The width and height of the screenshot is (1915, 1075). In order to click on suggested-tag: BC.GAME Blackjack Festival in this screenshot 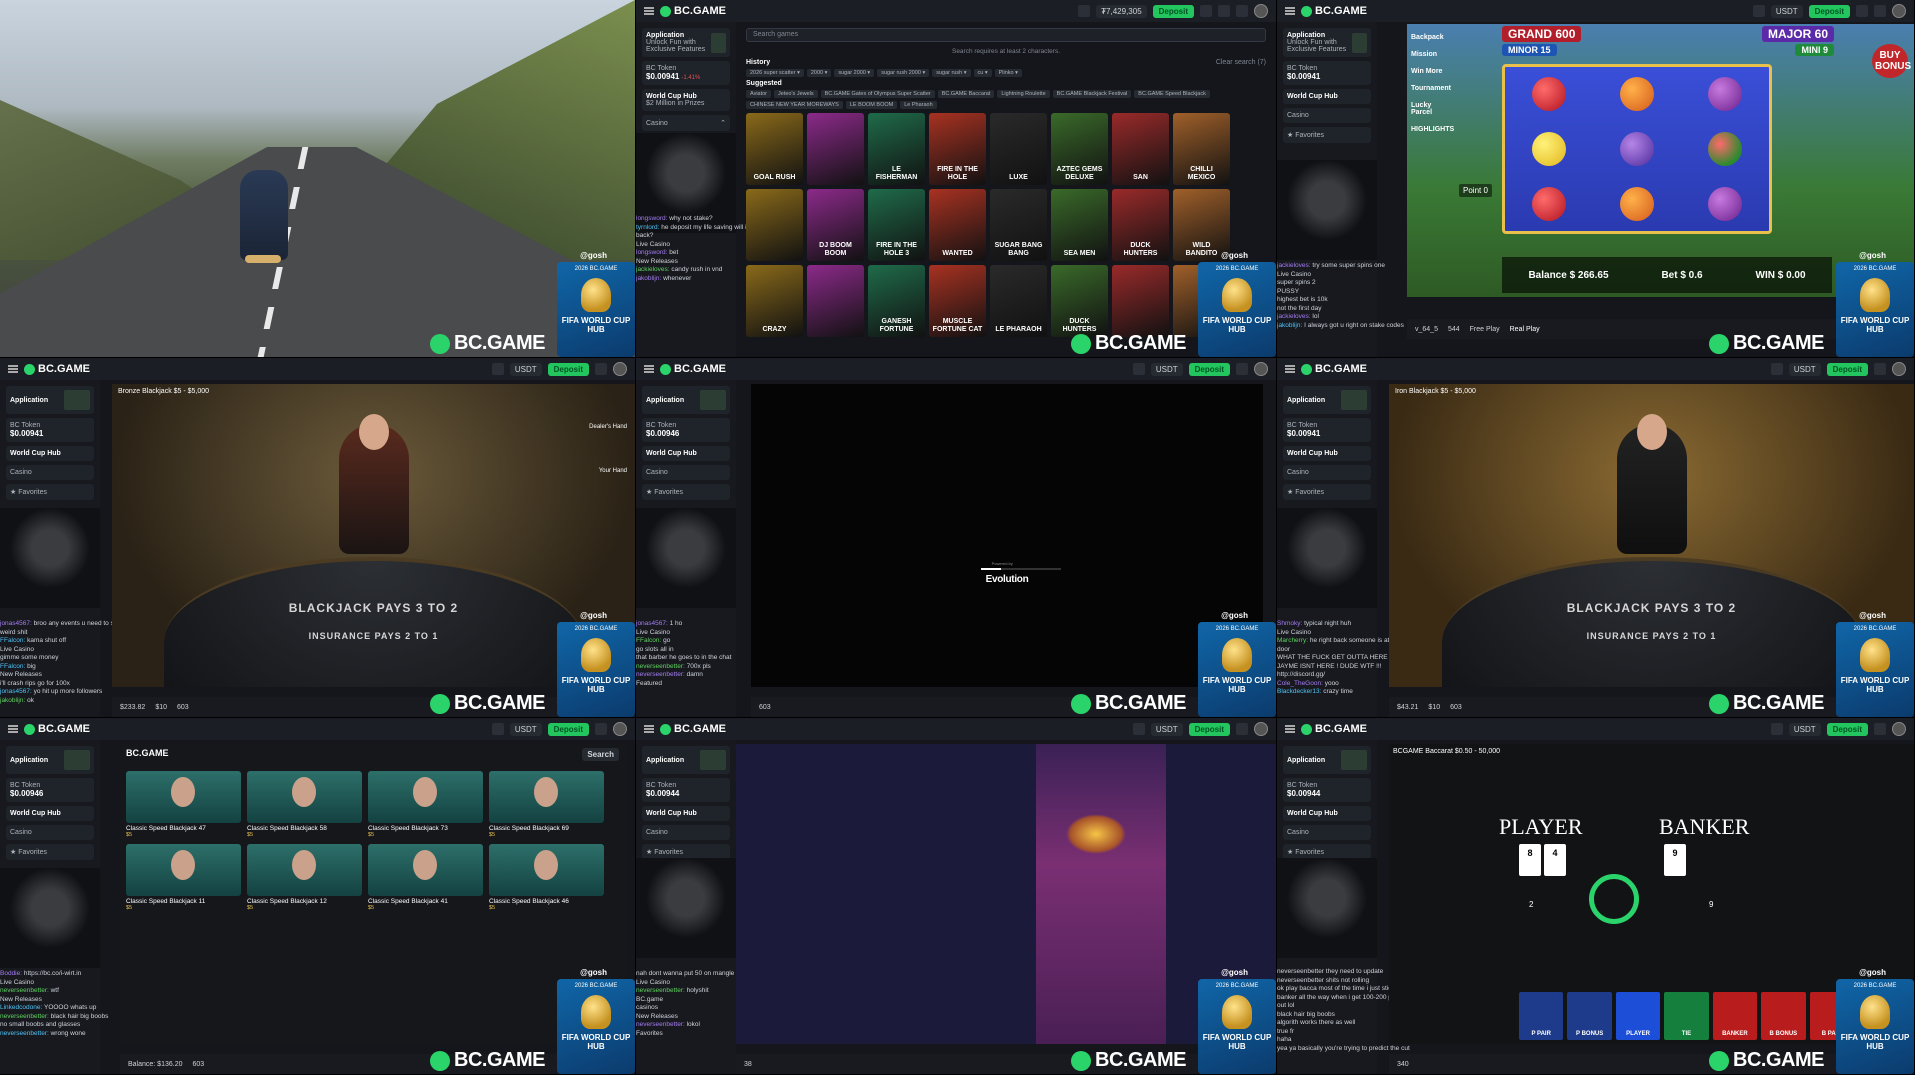, I will do `click(1092, 94)`.